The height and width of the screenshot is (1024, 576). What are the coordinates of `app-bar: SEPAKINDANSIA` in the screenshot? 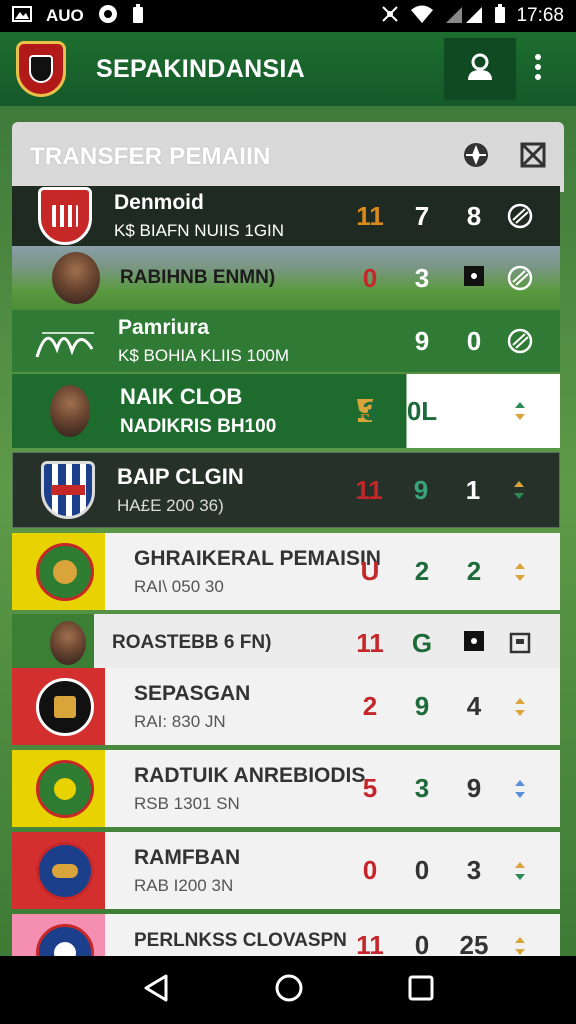 It's located at (288, 69).